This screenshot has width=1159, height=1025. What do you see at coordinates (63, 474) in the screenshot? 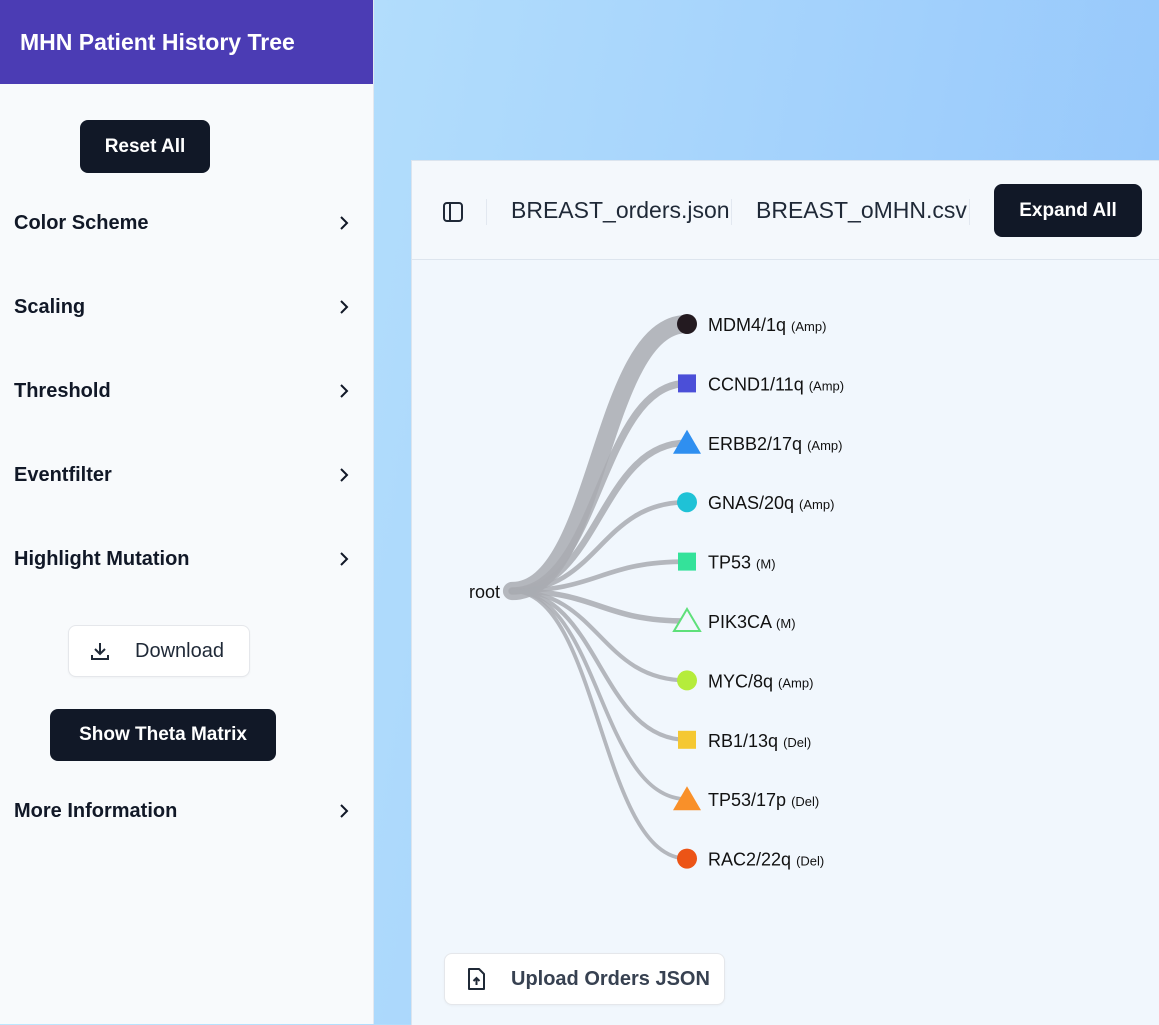
I see `section-label: Eventfilter` at bounding box center [63, 474].